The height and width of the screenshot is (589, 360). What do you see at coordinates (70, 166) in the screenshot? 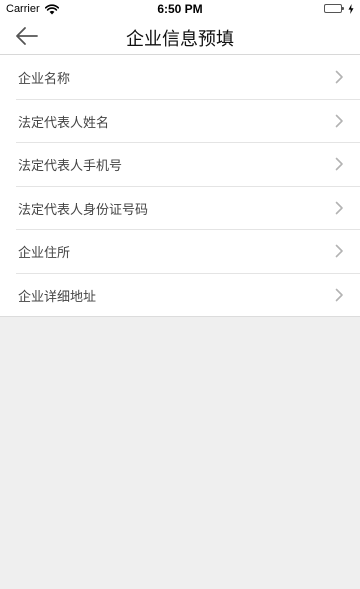
I see `row-label: 法定代表人手机号` at bounding box center [70, 166].